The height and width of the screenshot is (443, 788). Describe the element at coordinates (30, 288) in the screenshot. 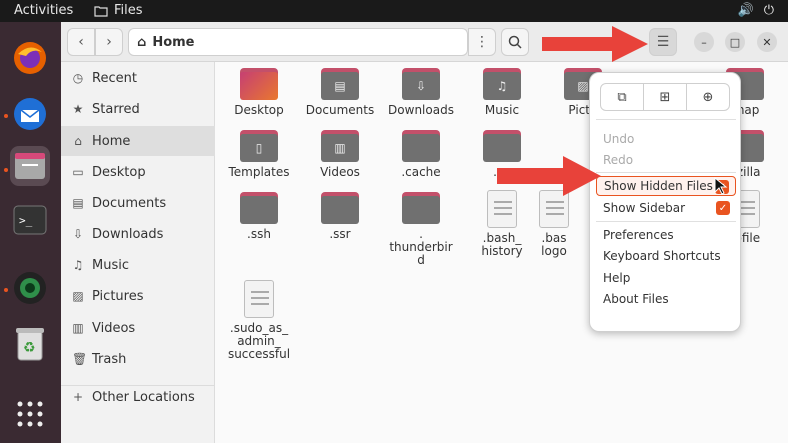

I see `camera-app-icon` at that location.